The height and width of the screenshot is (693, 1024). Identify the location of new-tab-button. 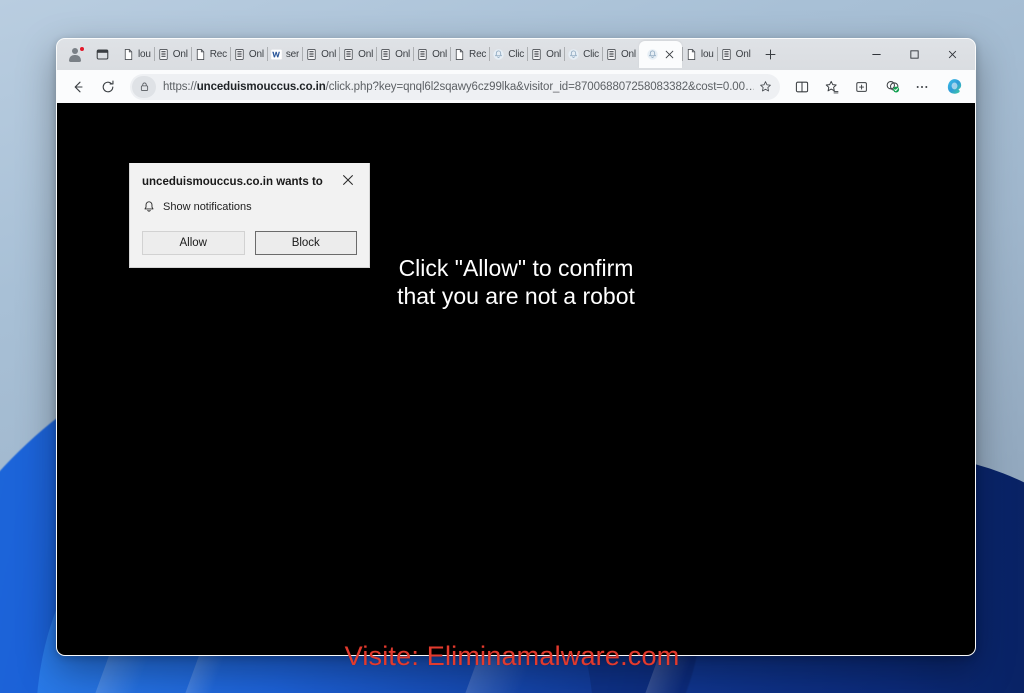
(771, 55).